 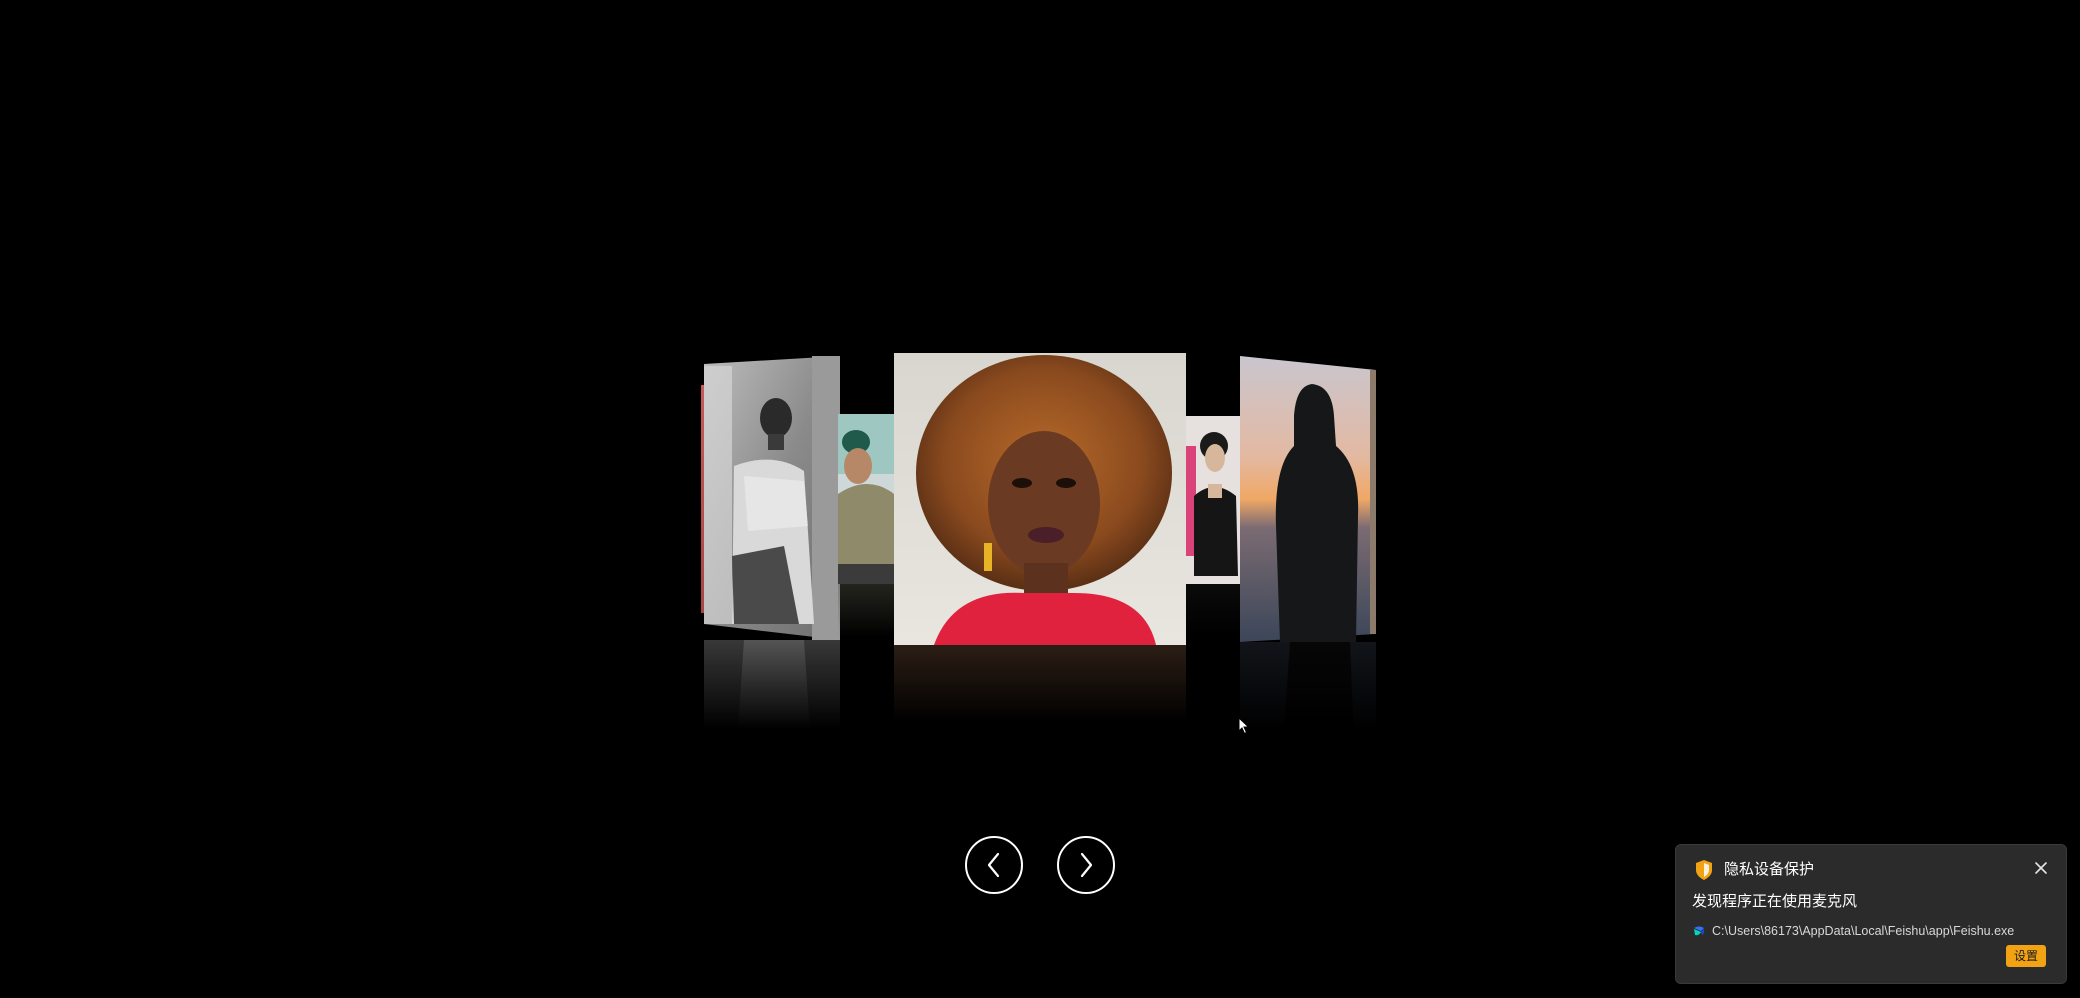 I want to click on photo-man-beanie, so click(x=866, y=499).